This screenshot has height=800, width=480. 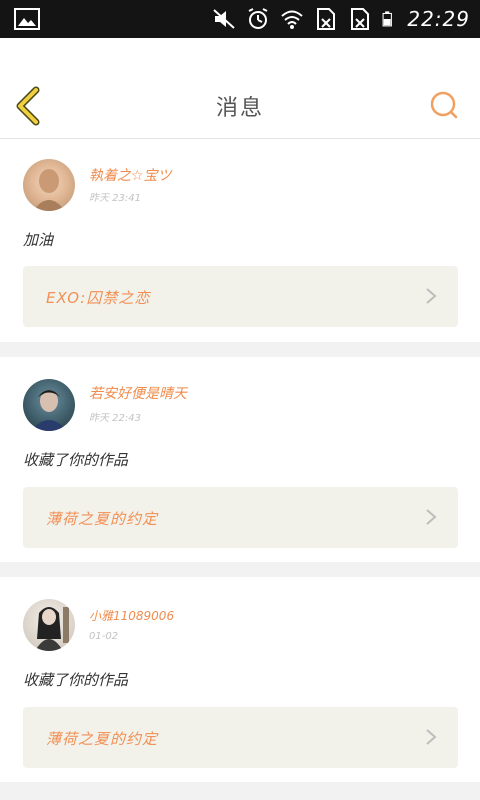 I want to click on username: 小雅11089006, so click(x=131, y=615).